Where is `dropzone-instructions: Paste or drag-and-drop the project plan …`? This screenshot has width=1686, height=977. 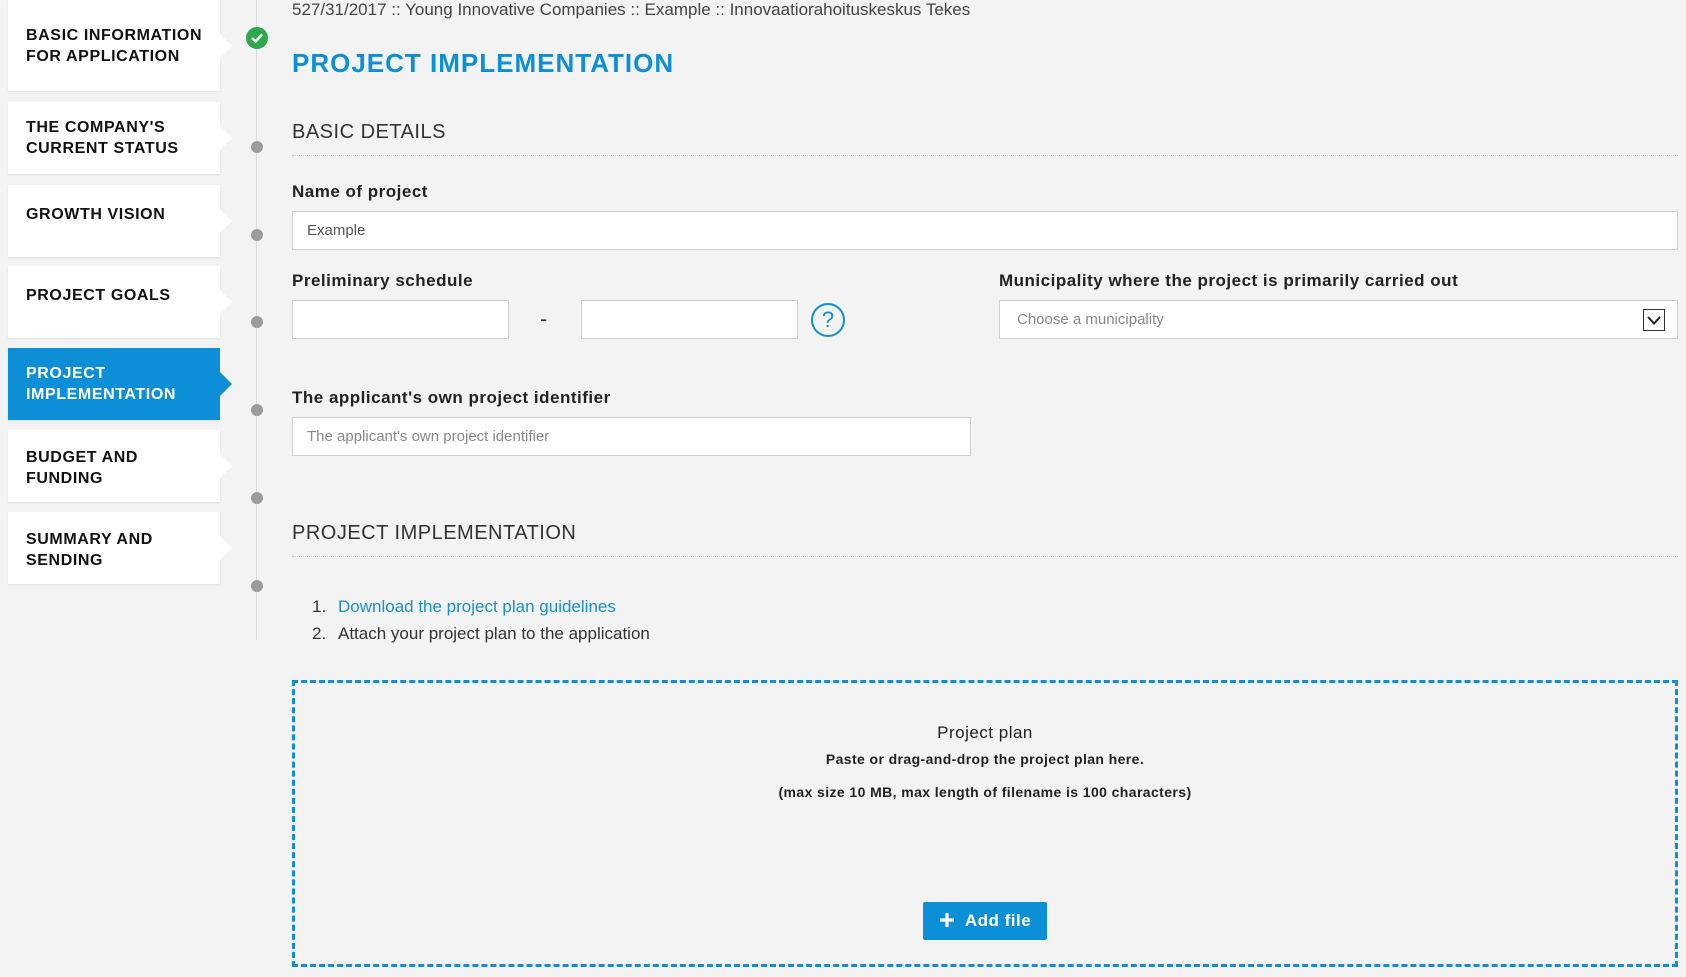
dropzone-instructions: Paste or drag-and-drop the project plan … is located at coordinates (985, 759).